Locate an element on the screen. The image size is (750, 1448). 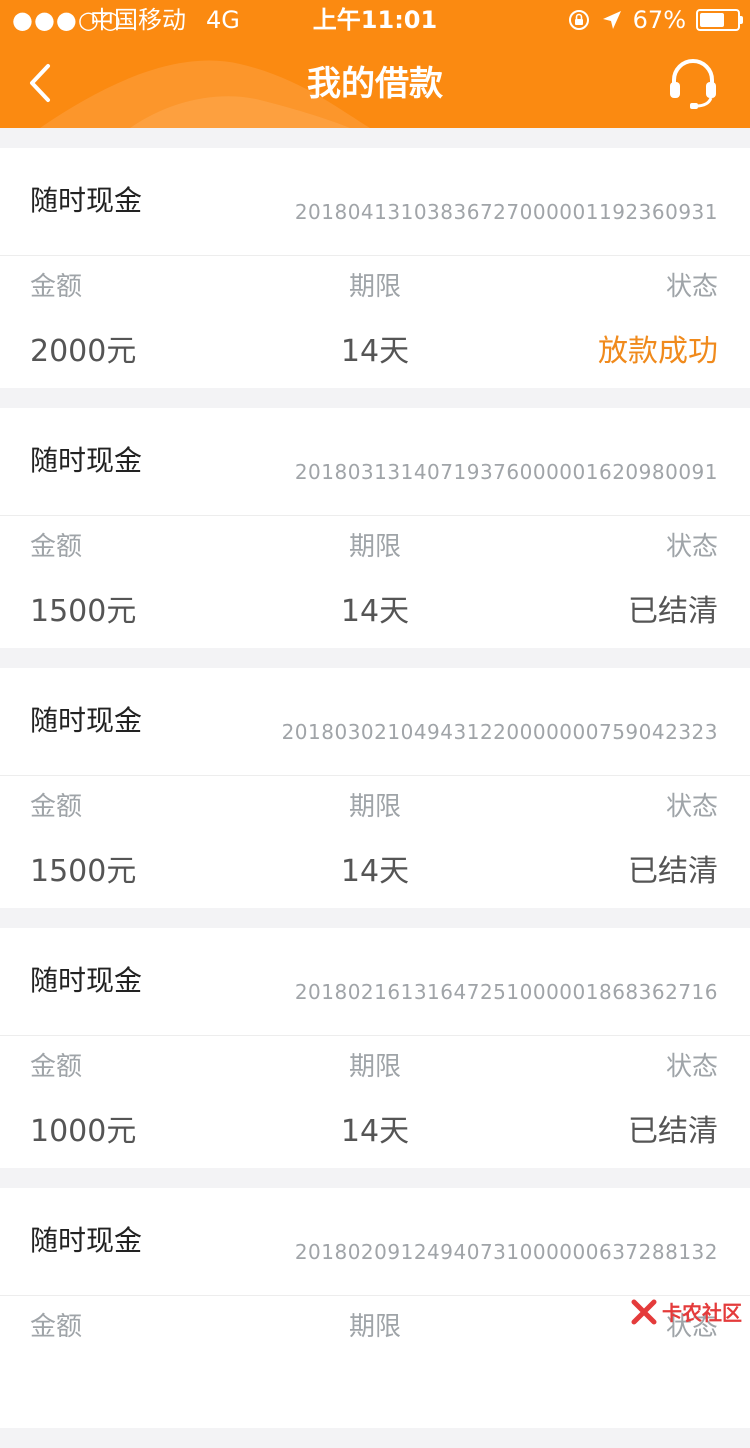
location-arrow-icon is located at coordinates (611, 20).